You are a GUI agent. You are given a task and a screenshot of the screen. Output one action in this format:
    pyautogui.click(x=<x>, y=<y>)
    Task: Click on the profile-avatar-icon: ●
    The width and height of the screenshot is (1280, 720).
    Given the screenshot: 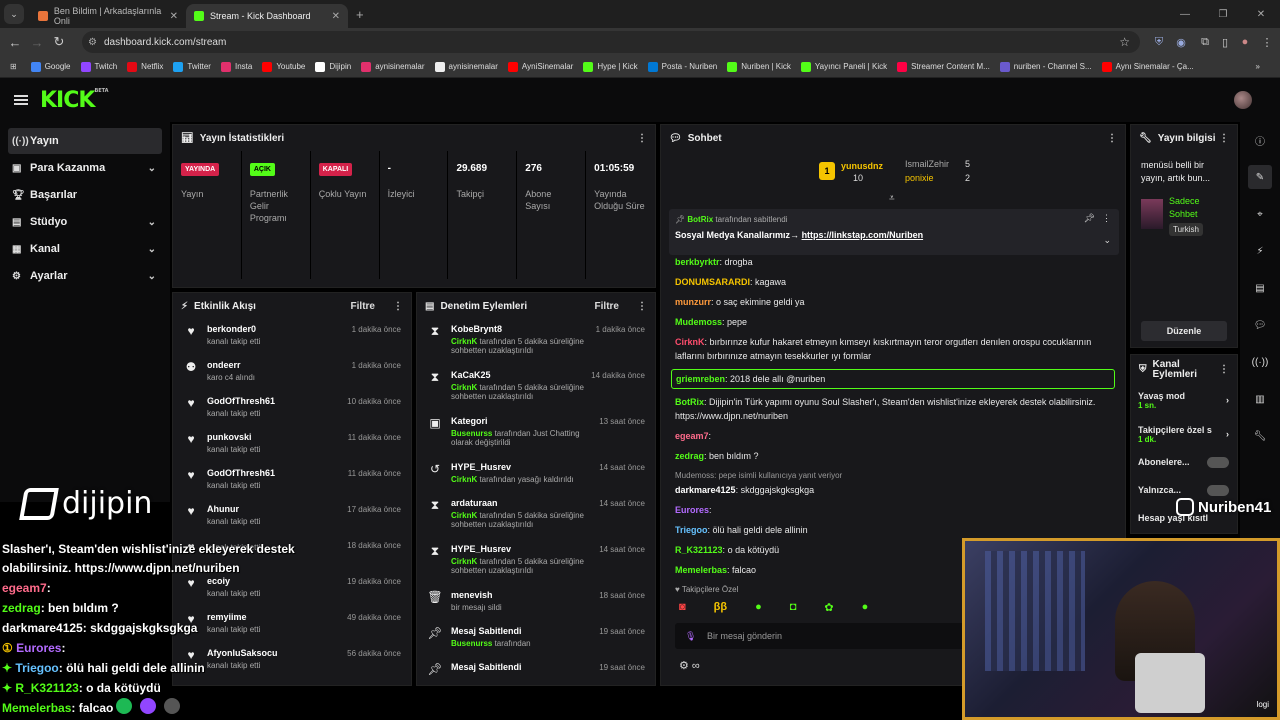 What is the action you would take?
    pyautogui.click(x=1245, y=42)
    